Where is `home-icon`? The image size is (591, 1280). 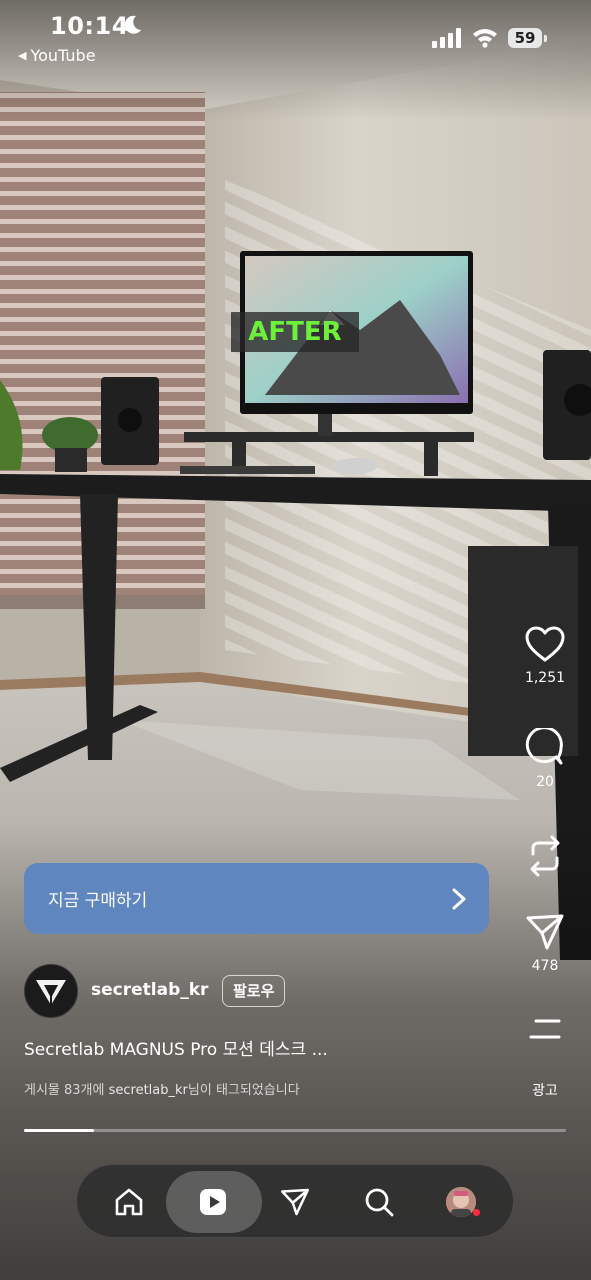 home-icon is located at coordinates (129, 1202).